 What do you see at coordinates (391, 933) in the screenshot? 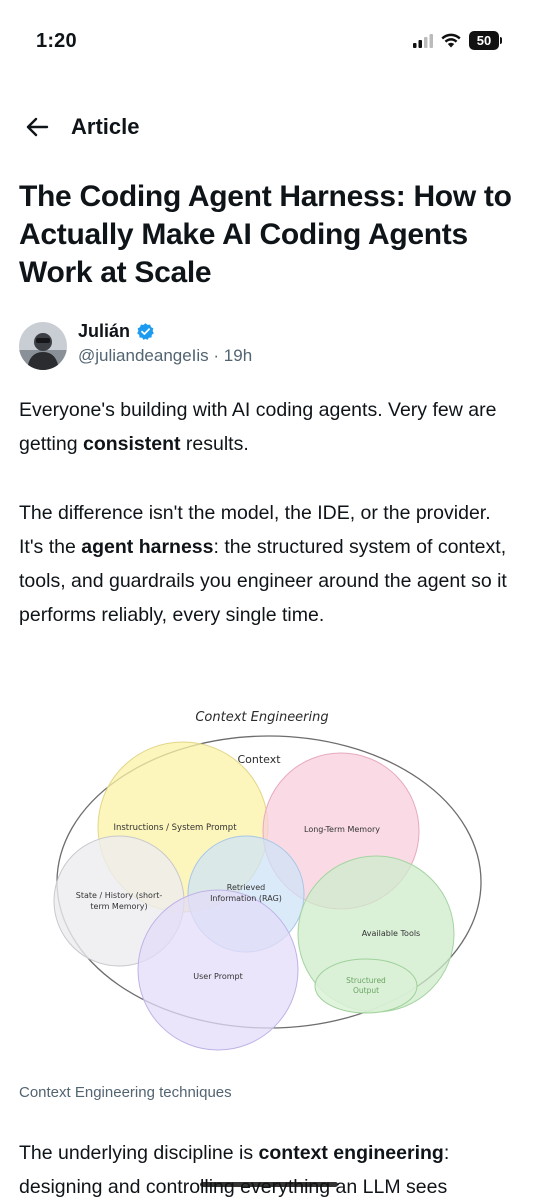
I see `label-available-tools: Available Tools` at bounding box center [391, 933].